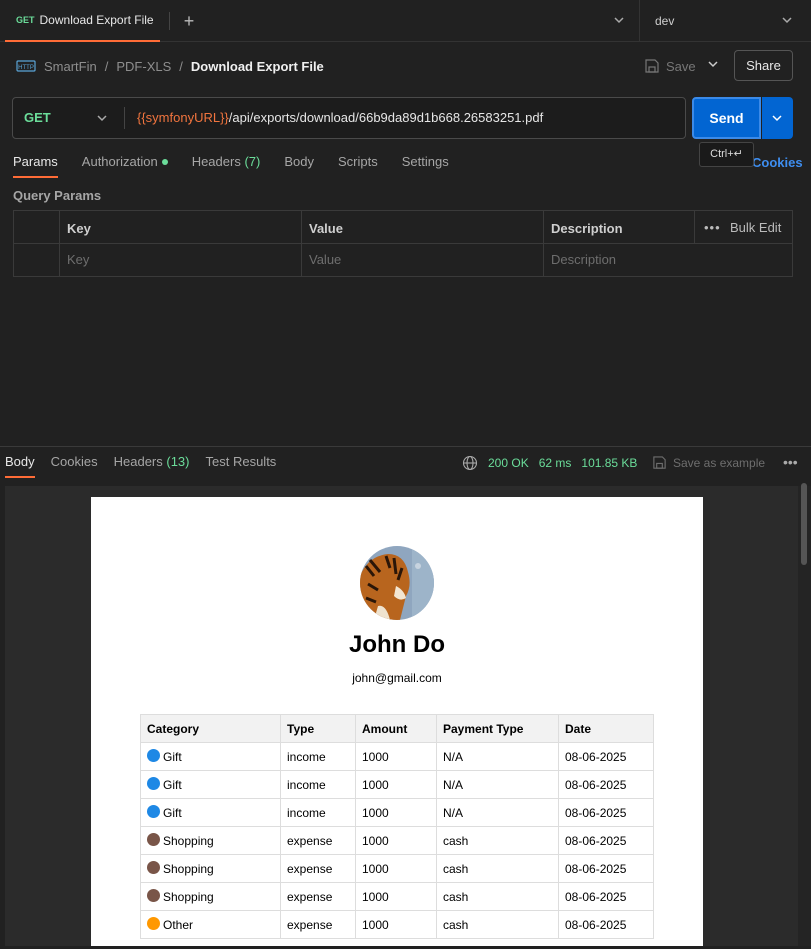 The image size is (811, 949). I want to click on tabs-chevron-down-icon, so click(619, 20).